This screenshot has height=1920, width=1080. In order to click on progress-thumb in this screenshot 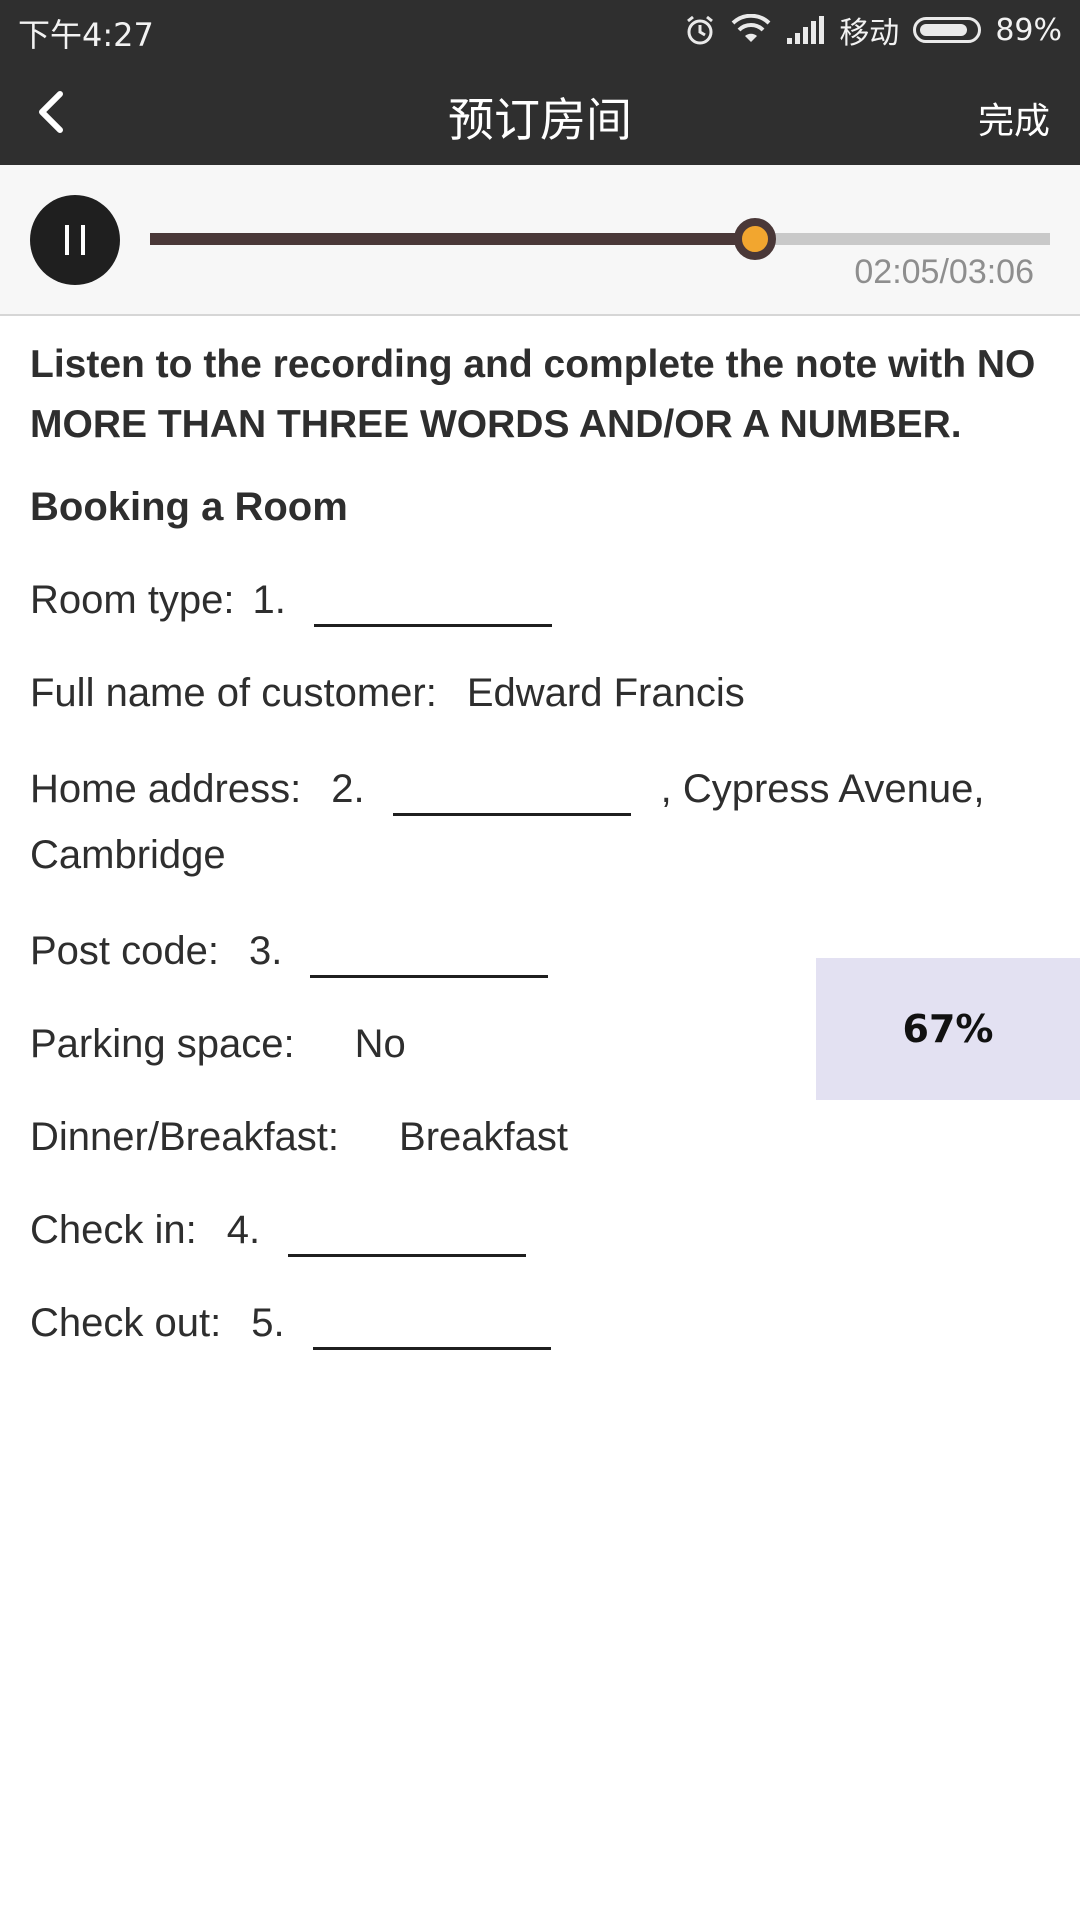, I will do `click(754, 239)`.